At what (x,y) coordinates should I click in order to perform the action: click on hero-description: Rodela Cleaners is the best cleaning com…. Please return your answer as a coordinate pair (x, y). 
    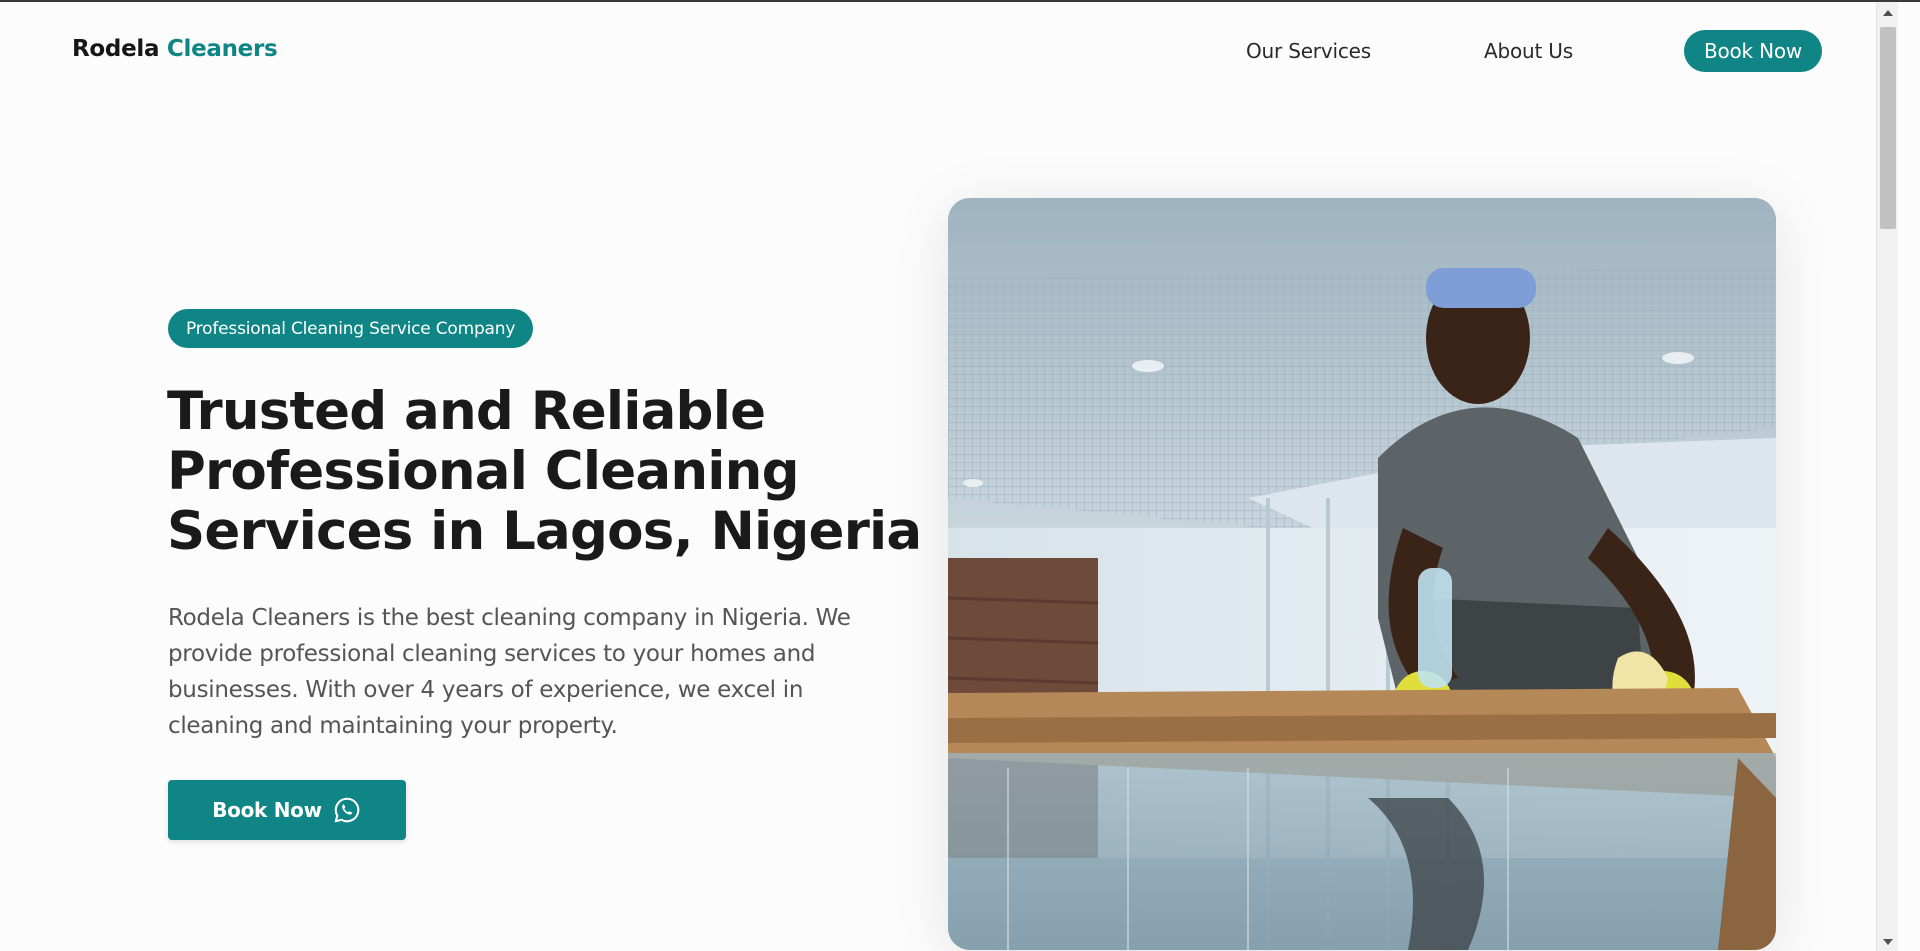
    Looking at the image, I should click on (538, 672).